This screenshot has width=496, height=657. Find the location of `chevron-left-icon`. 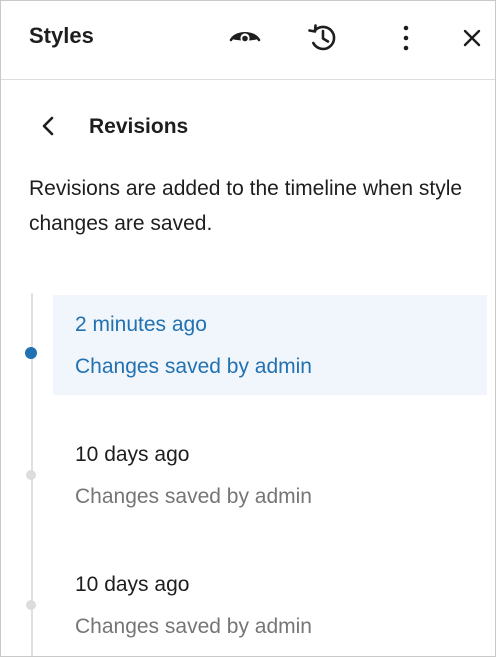

chevron-left-icon is located at coordinates (48, 126).